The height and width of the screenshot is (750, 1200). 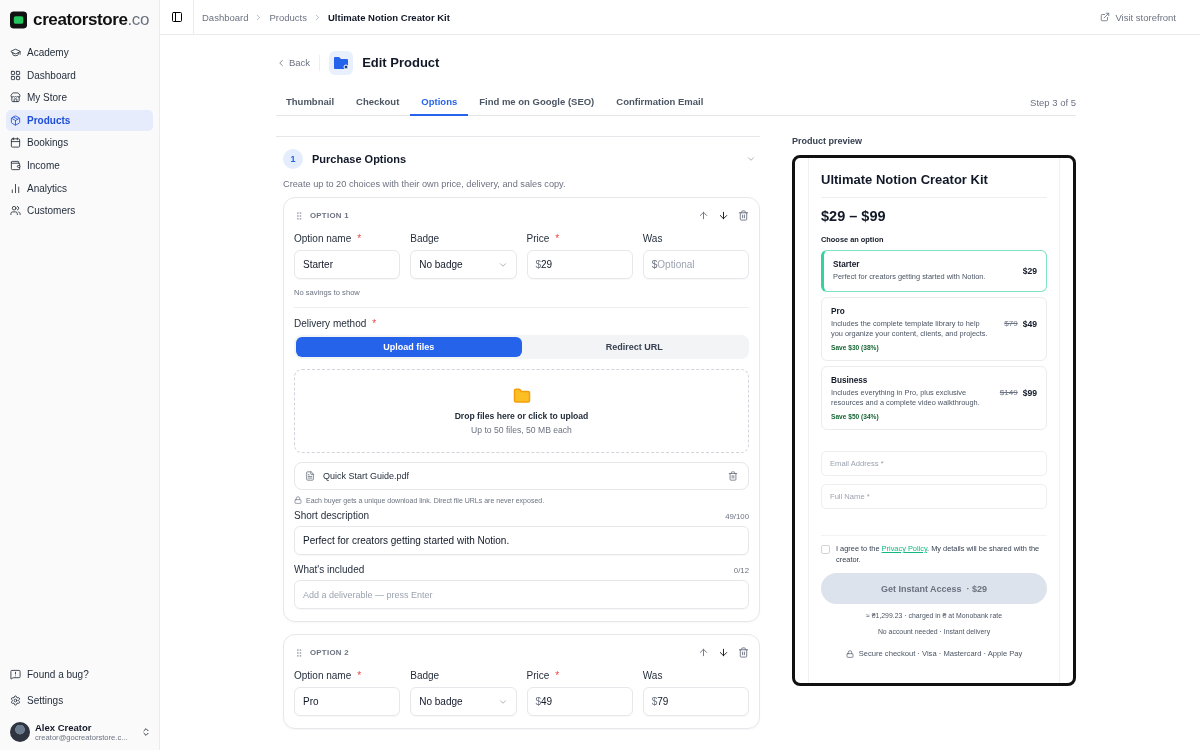 What do you see at coordinates (79, 165) in the screenshot?
I see `nav-item: Income` at bounding box center [79, 165].